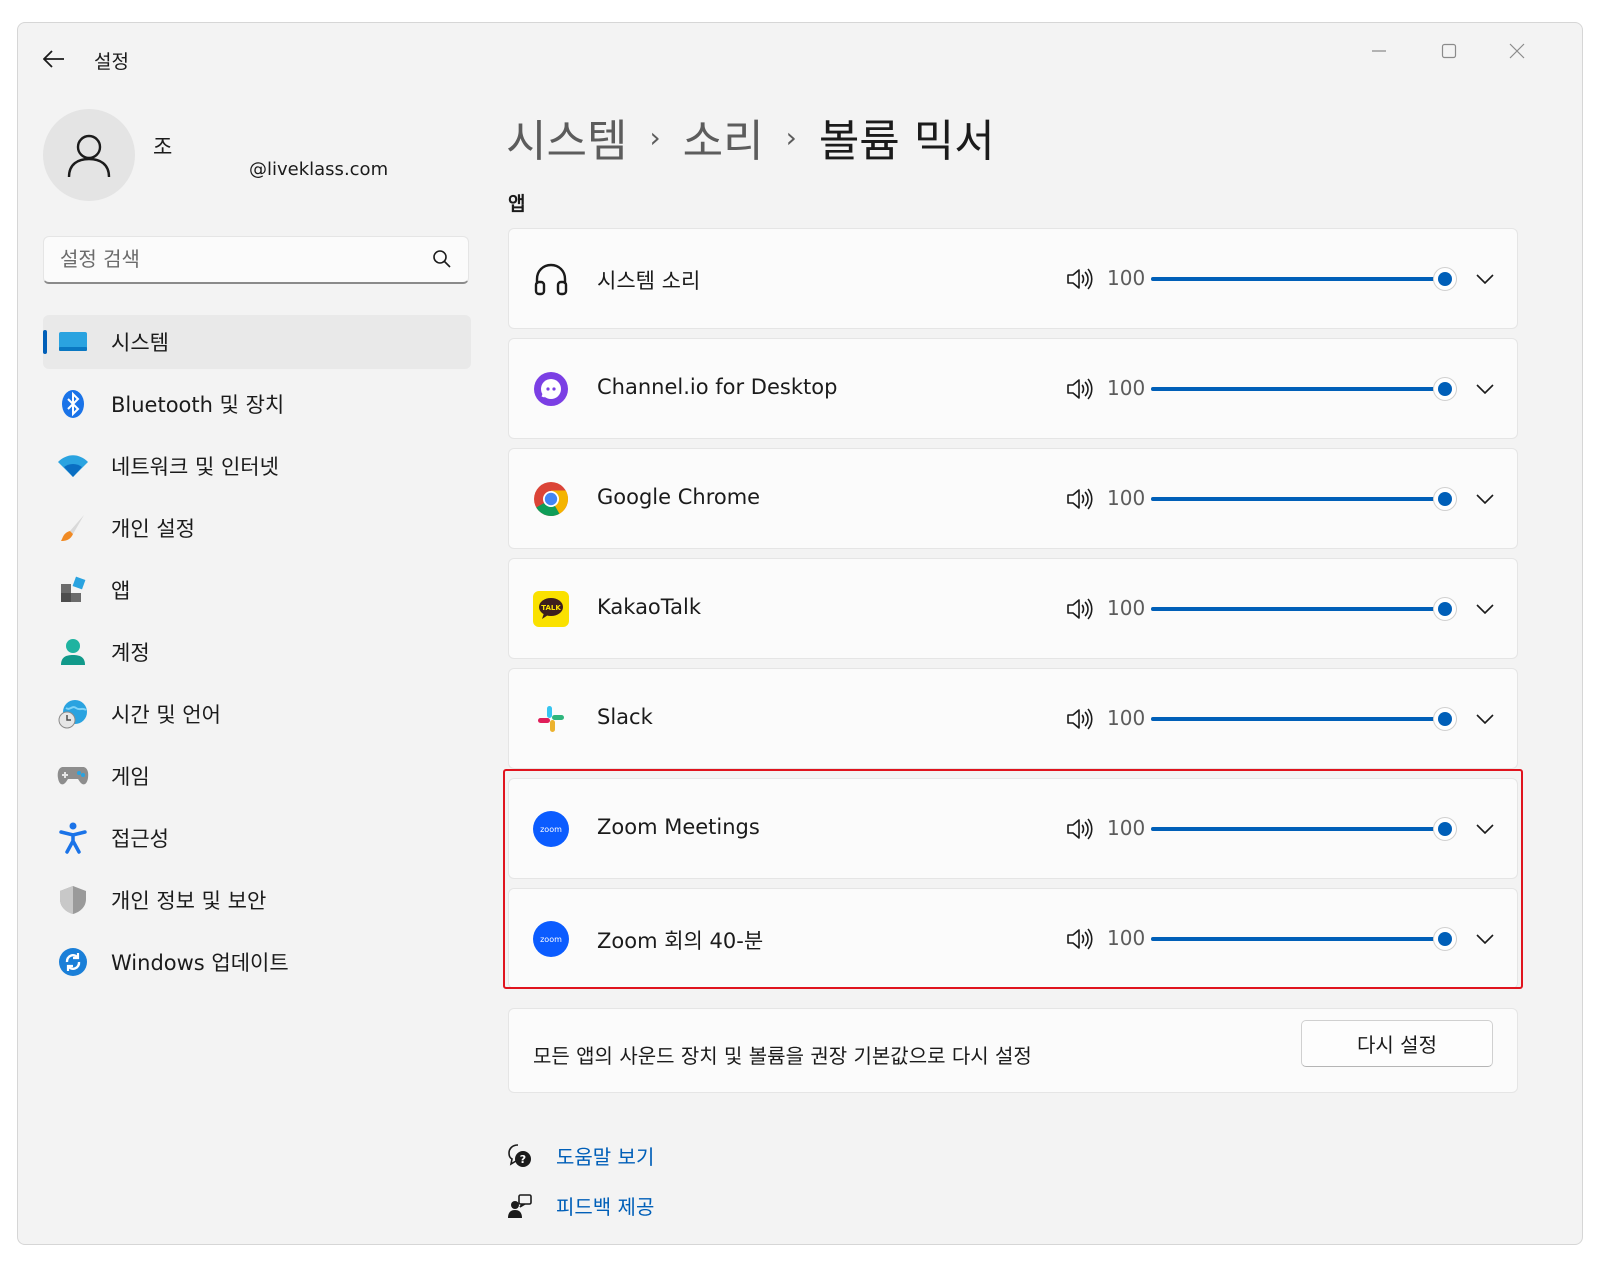  What do you see at coordinates (1397, 1043) in the screenshot?
I see `reset-button: 다시 설정` at bounding box center [1397, 1043].